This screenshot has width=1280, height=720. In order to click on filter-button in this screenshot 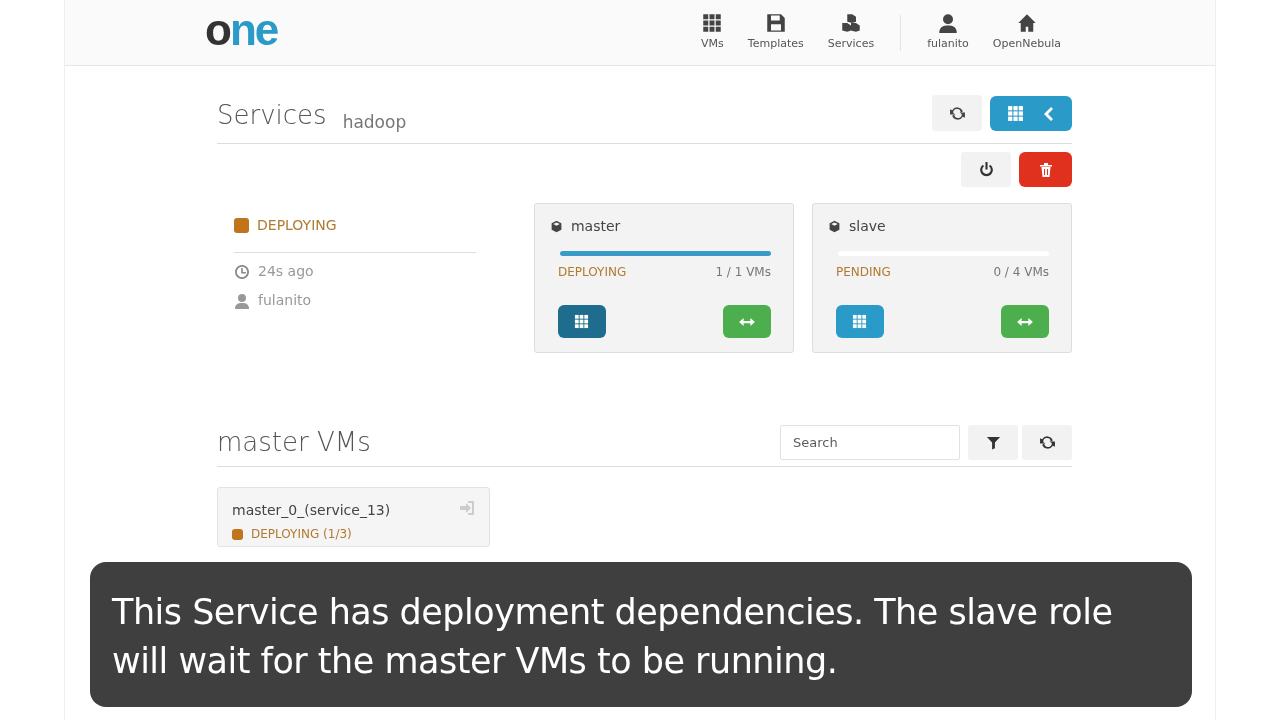, I will do `click(993, 442)`.